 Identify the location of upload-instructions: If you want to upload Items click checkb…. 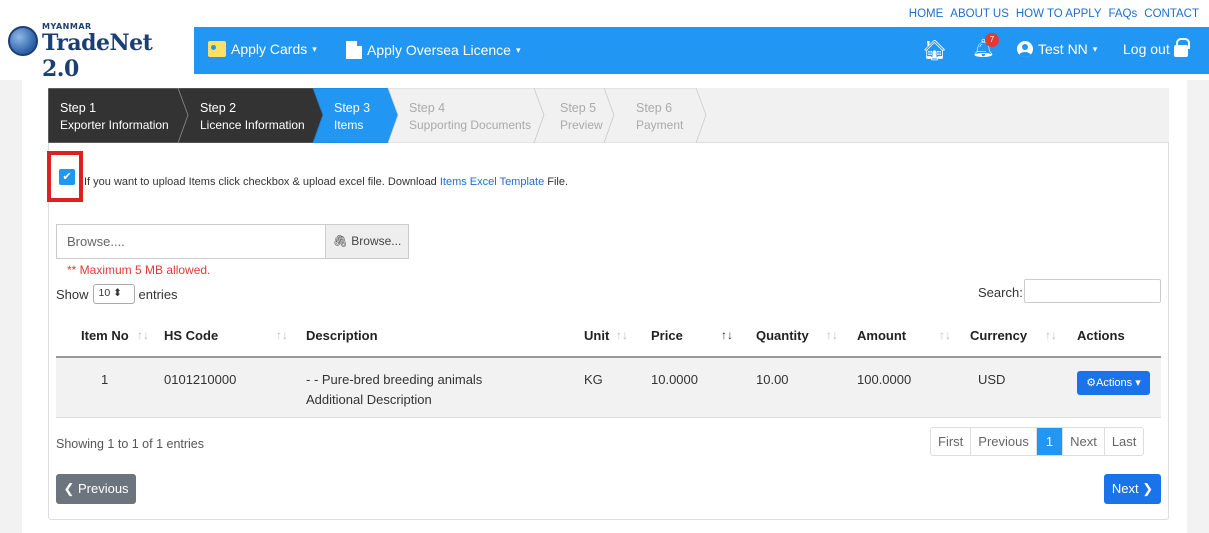
(326, 182).